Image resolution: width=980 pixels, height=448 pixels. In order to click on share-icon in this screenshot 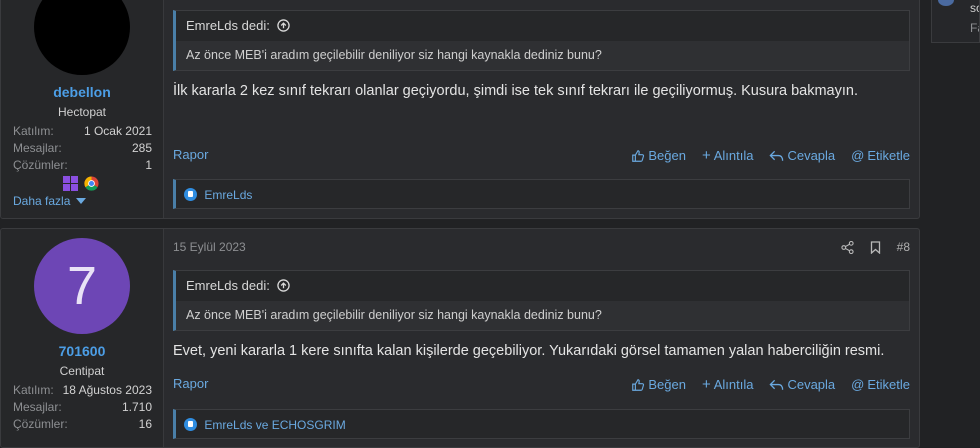, I will do `click(847, 247)`.